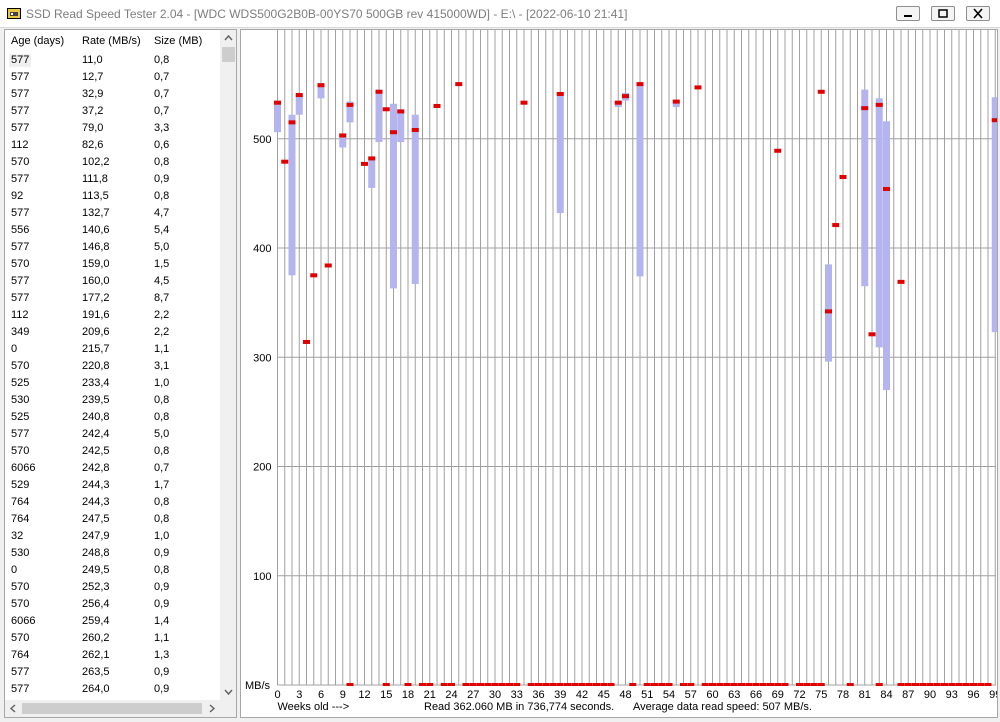  I want to click on cell-age: 764, so click(20, 519).